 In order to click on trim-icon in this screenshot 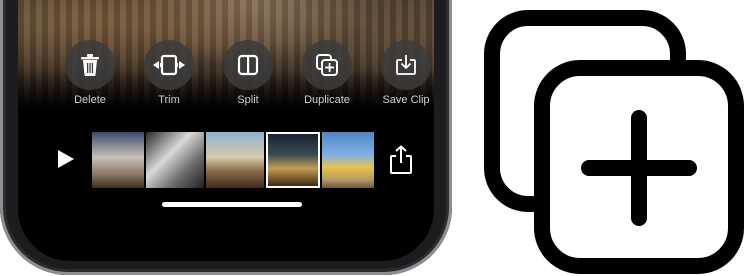, I will do `click(169, 65)`.